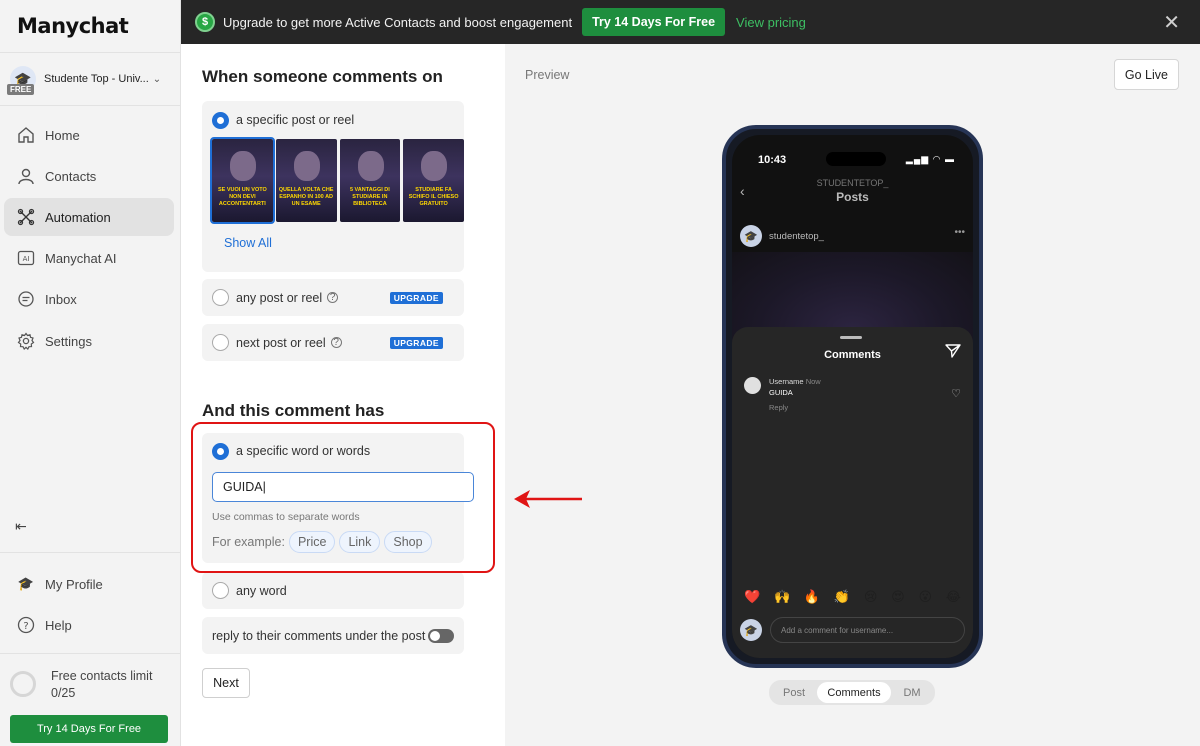 This screenshot has height=746, width=1200. Describe the element at coordinates (786, 381) in the screenshot. I see `comment-username: Username` at that location.